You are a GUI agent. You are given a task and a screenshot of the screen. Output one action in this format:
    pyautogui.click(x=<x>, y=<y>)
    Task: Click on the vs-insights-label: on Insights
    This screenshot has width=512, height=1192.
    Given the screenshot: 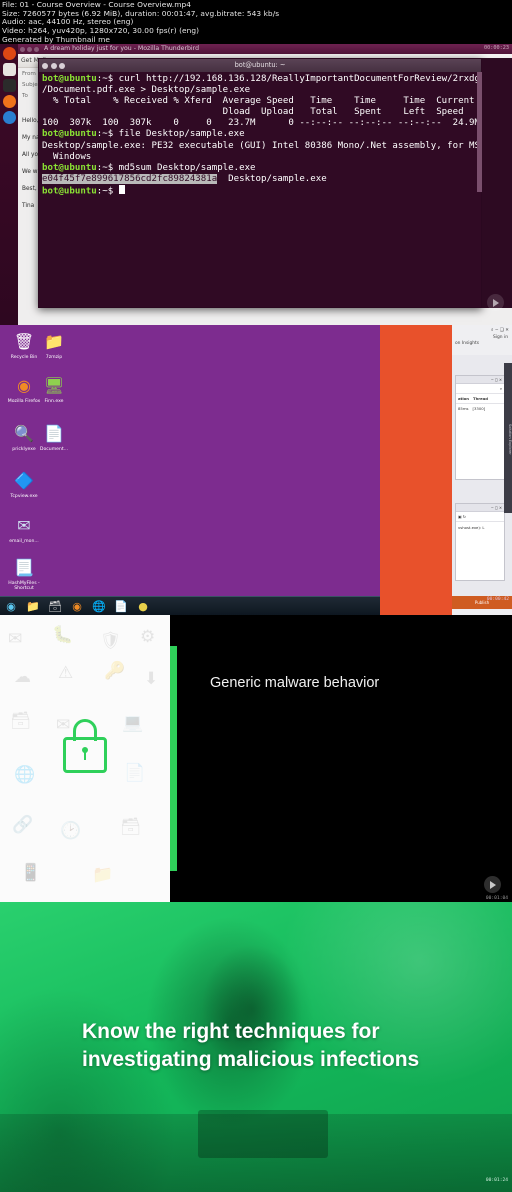 What is the action you would take?
    pyautogui.click(x=467, y=343)
    